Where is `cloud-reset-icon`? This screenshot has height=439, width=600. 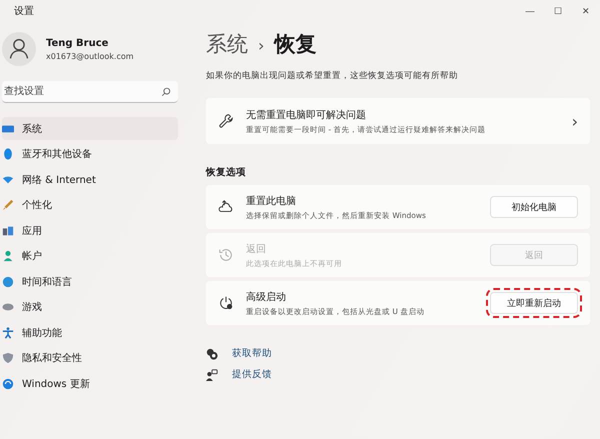 cloud-reset-icon is located at coordinates (226, 207).